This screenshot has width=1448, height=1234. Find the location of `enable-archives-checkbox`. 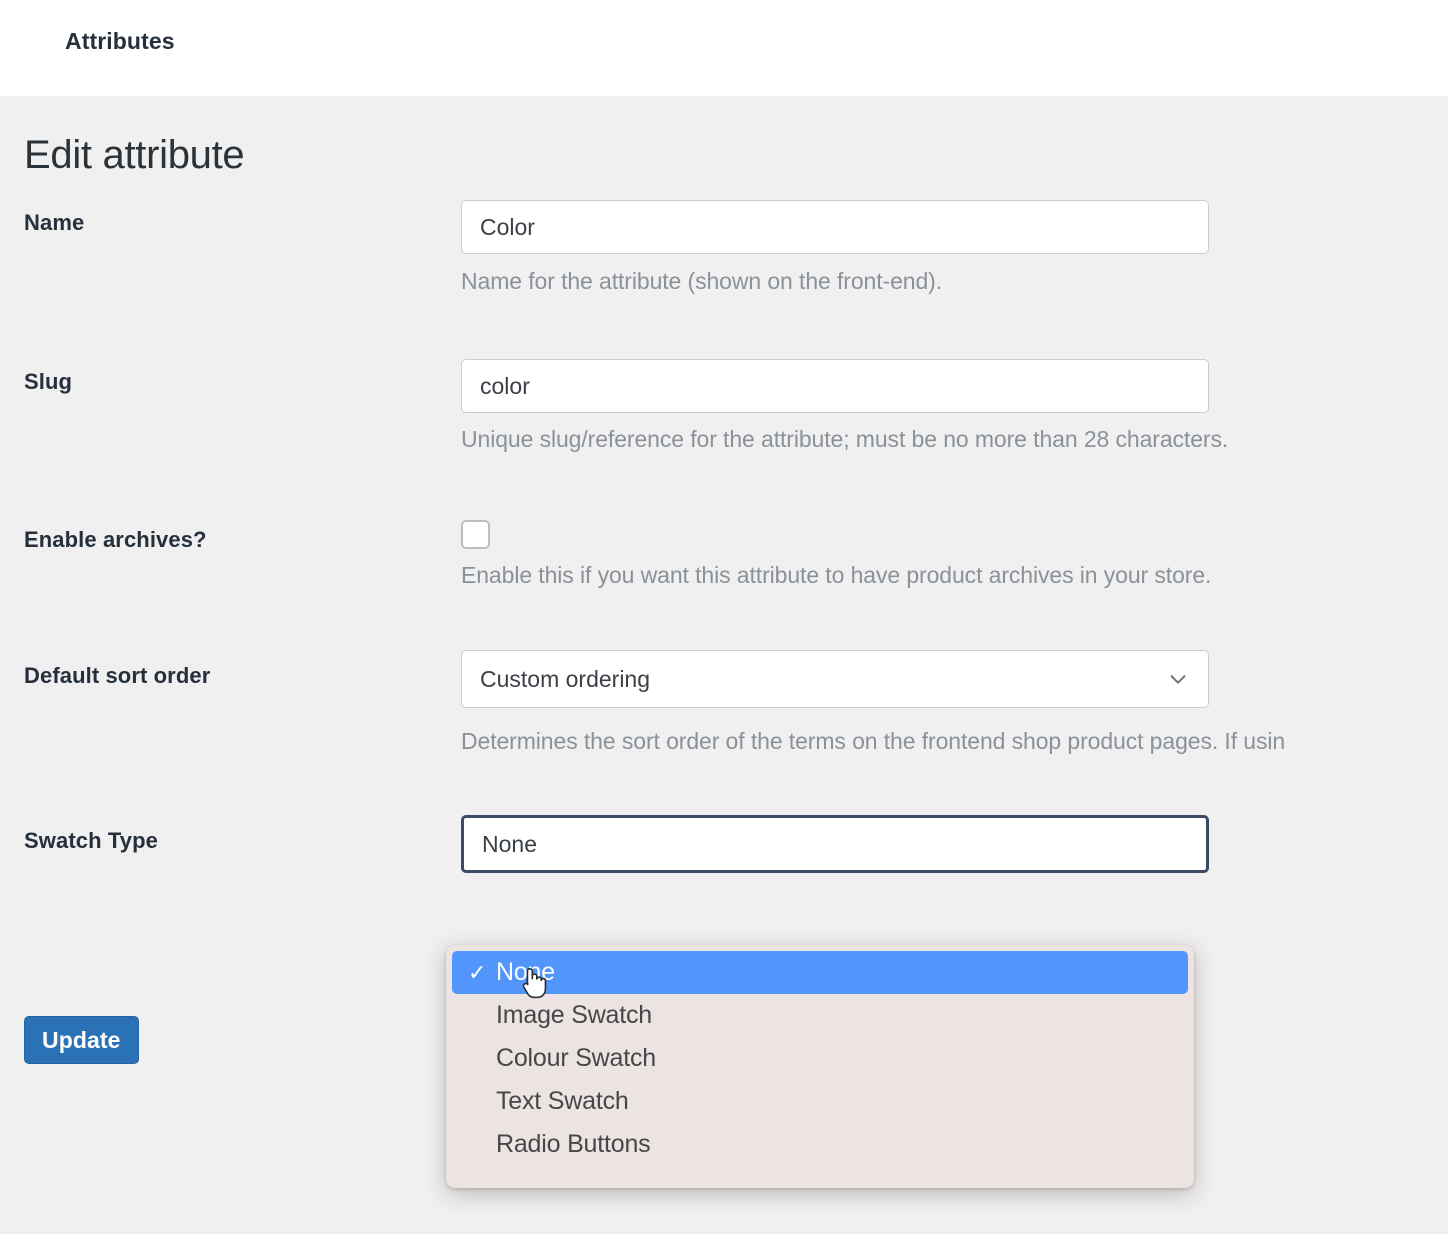

enable-archives-checkbox is located at coordinates (475, 534).